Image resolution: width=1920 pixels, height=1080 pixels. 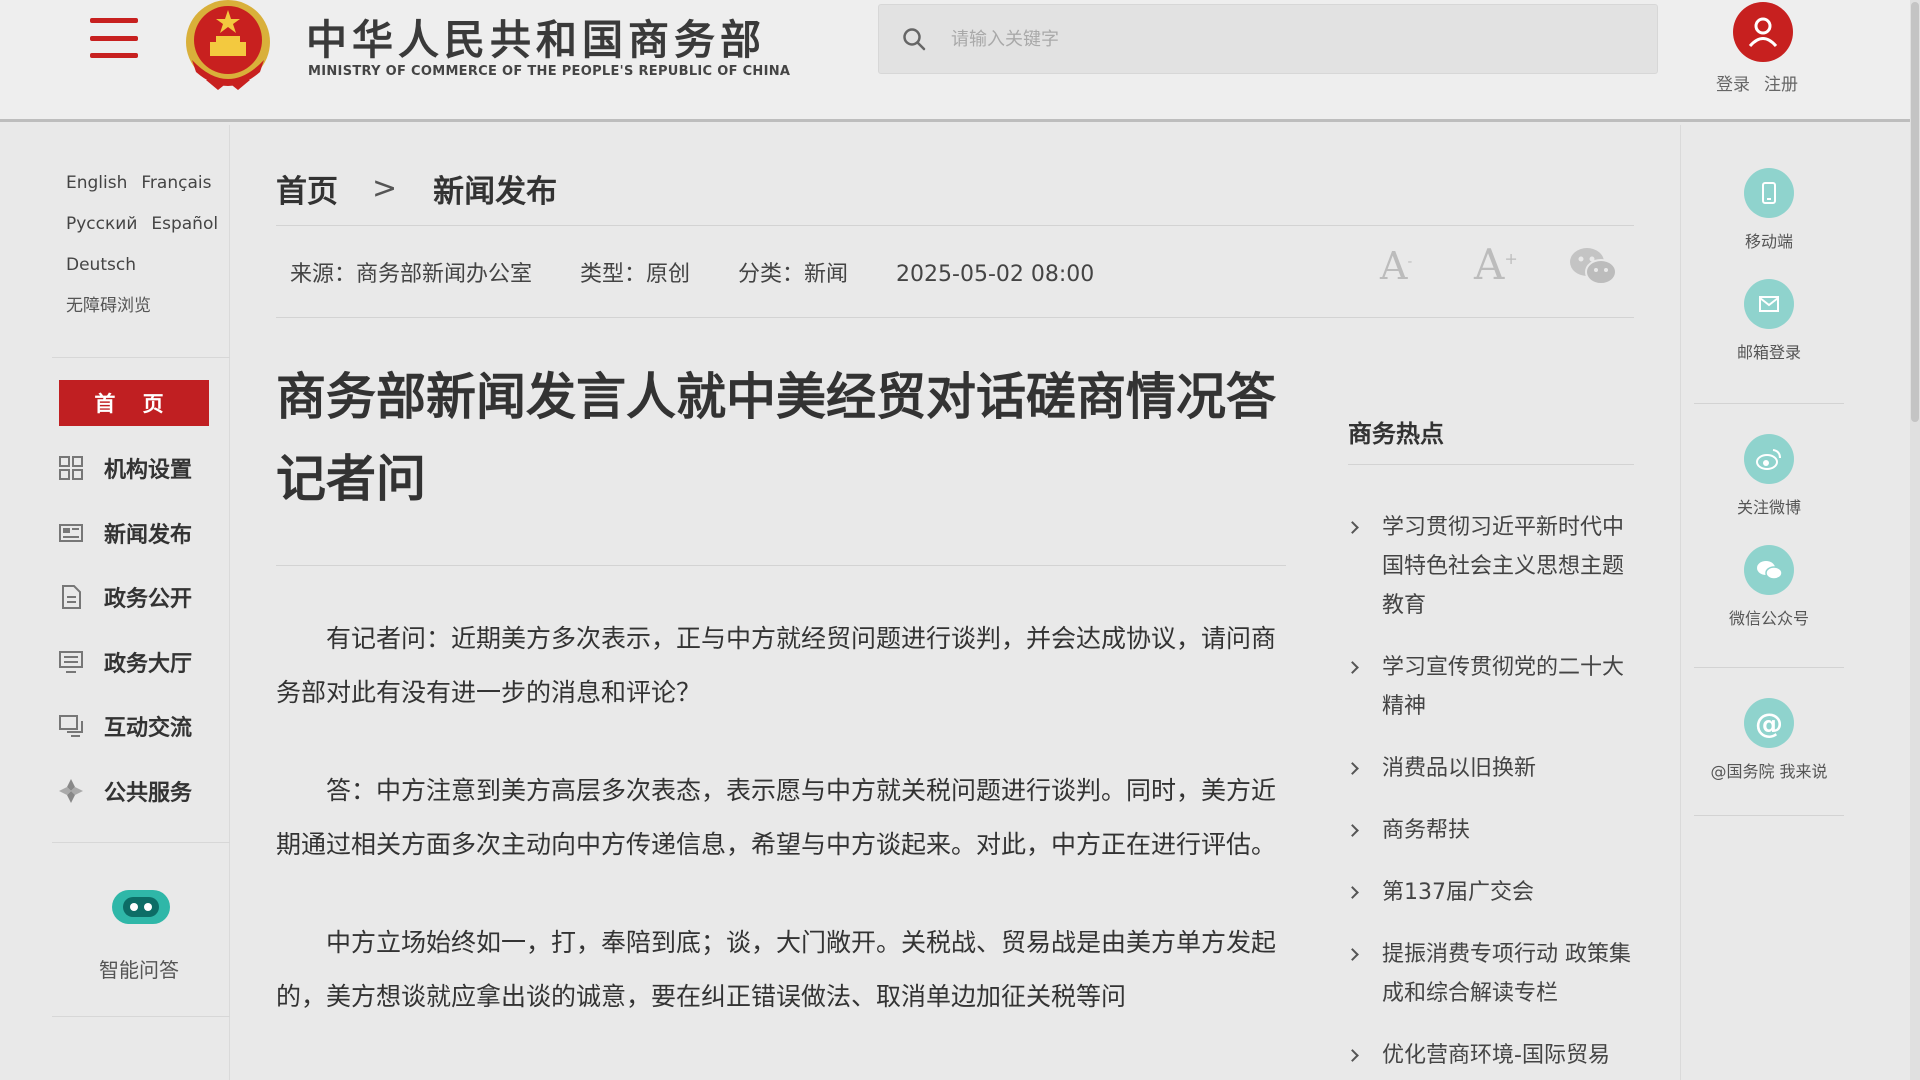 I want to click on sidebar-nav: 机构设置 新闻发布 政务公开 政务大厅 互动交流 公共服务, so click(x=125, y=629).